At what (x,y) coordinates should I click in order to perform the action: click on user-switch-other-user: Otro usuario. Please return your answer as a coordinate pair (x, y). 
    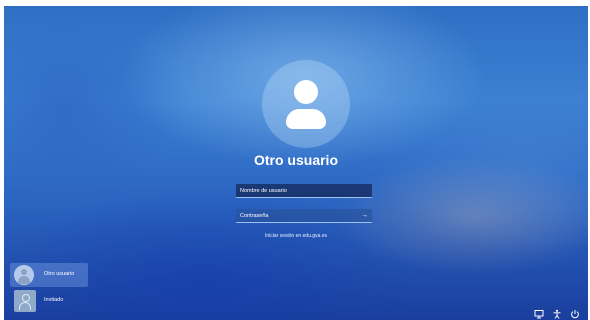
    Looking at the image, I should click on (49, 275).